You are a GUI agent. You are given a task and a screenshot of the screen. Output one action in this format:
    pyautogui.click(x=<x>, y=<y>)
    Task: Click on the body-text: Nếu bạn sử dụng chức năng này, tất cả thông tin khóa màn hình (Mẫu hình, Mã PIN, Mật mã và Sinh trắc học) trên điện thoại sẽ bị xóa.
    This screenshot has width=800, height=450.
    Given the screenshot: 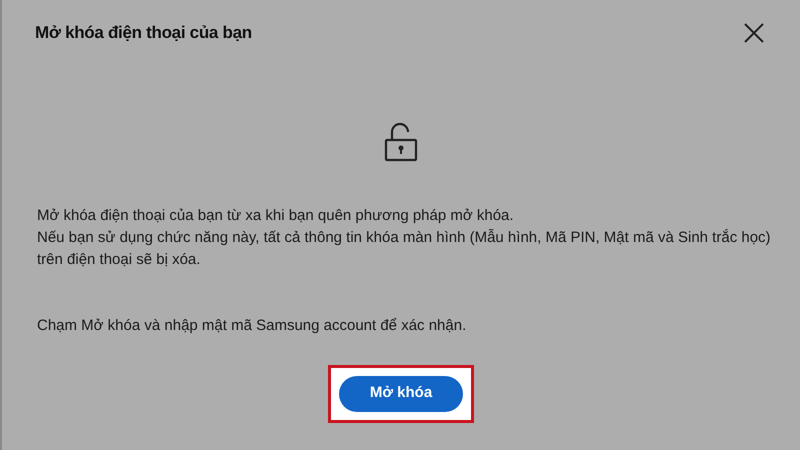 What is the action you would take?
    pyautogui.click(x=404, y=249)
    